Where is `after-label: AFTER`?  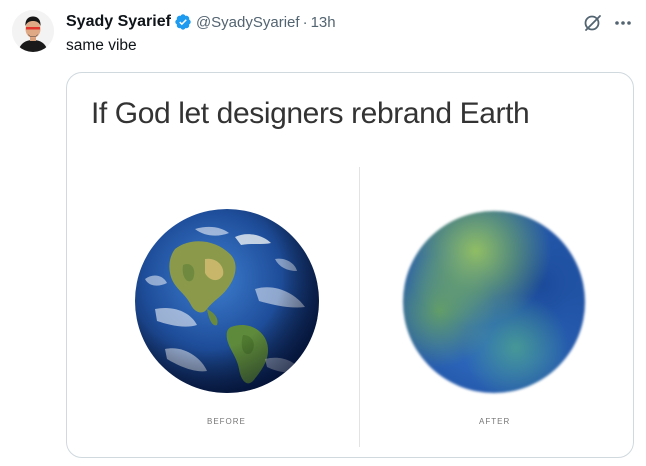 after-label: AFTER is located at coordinates (495, 421).